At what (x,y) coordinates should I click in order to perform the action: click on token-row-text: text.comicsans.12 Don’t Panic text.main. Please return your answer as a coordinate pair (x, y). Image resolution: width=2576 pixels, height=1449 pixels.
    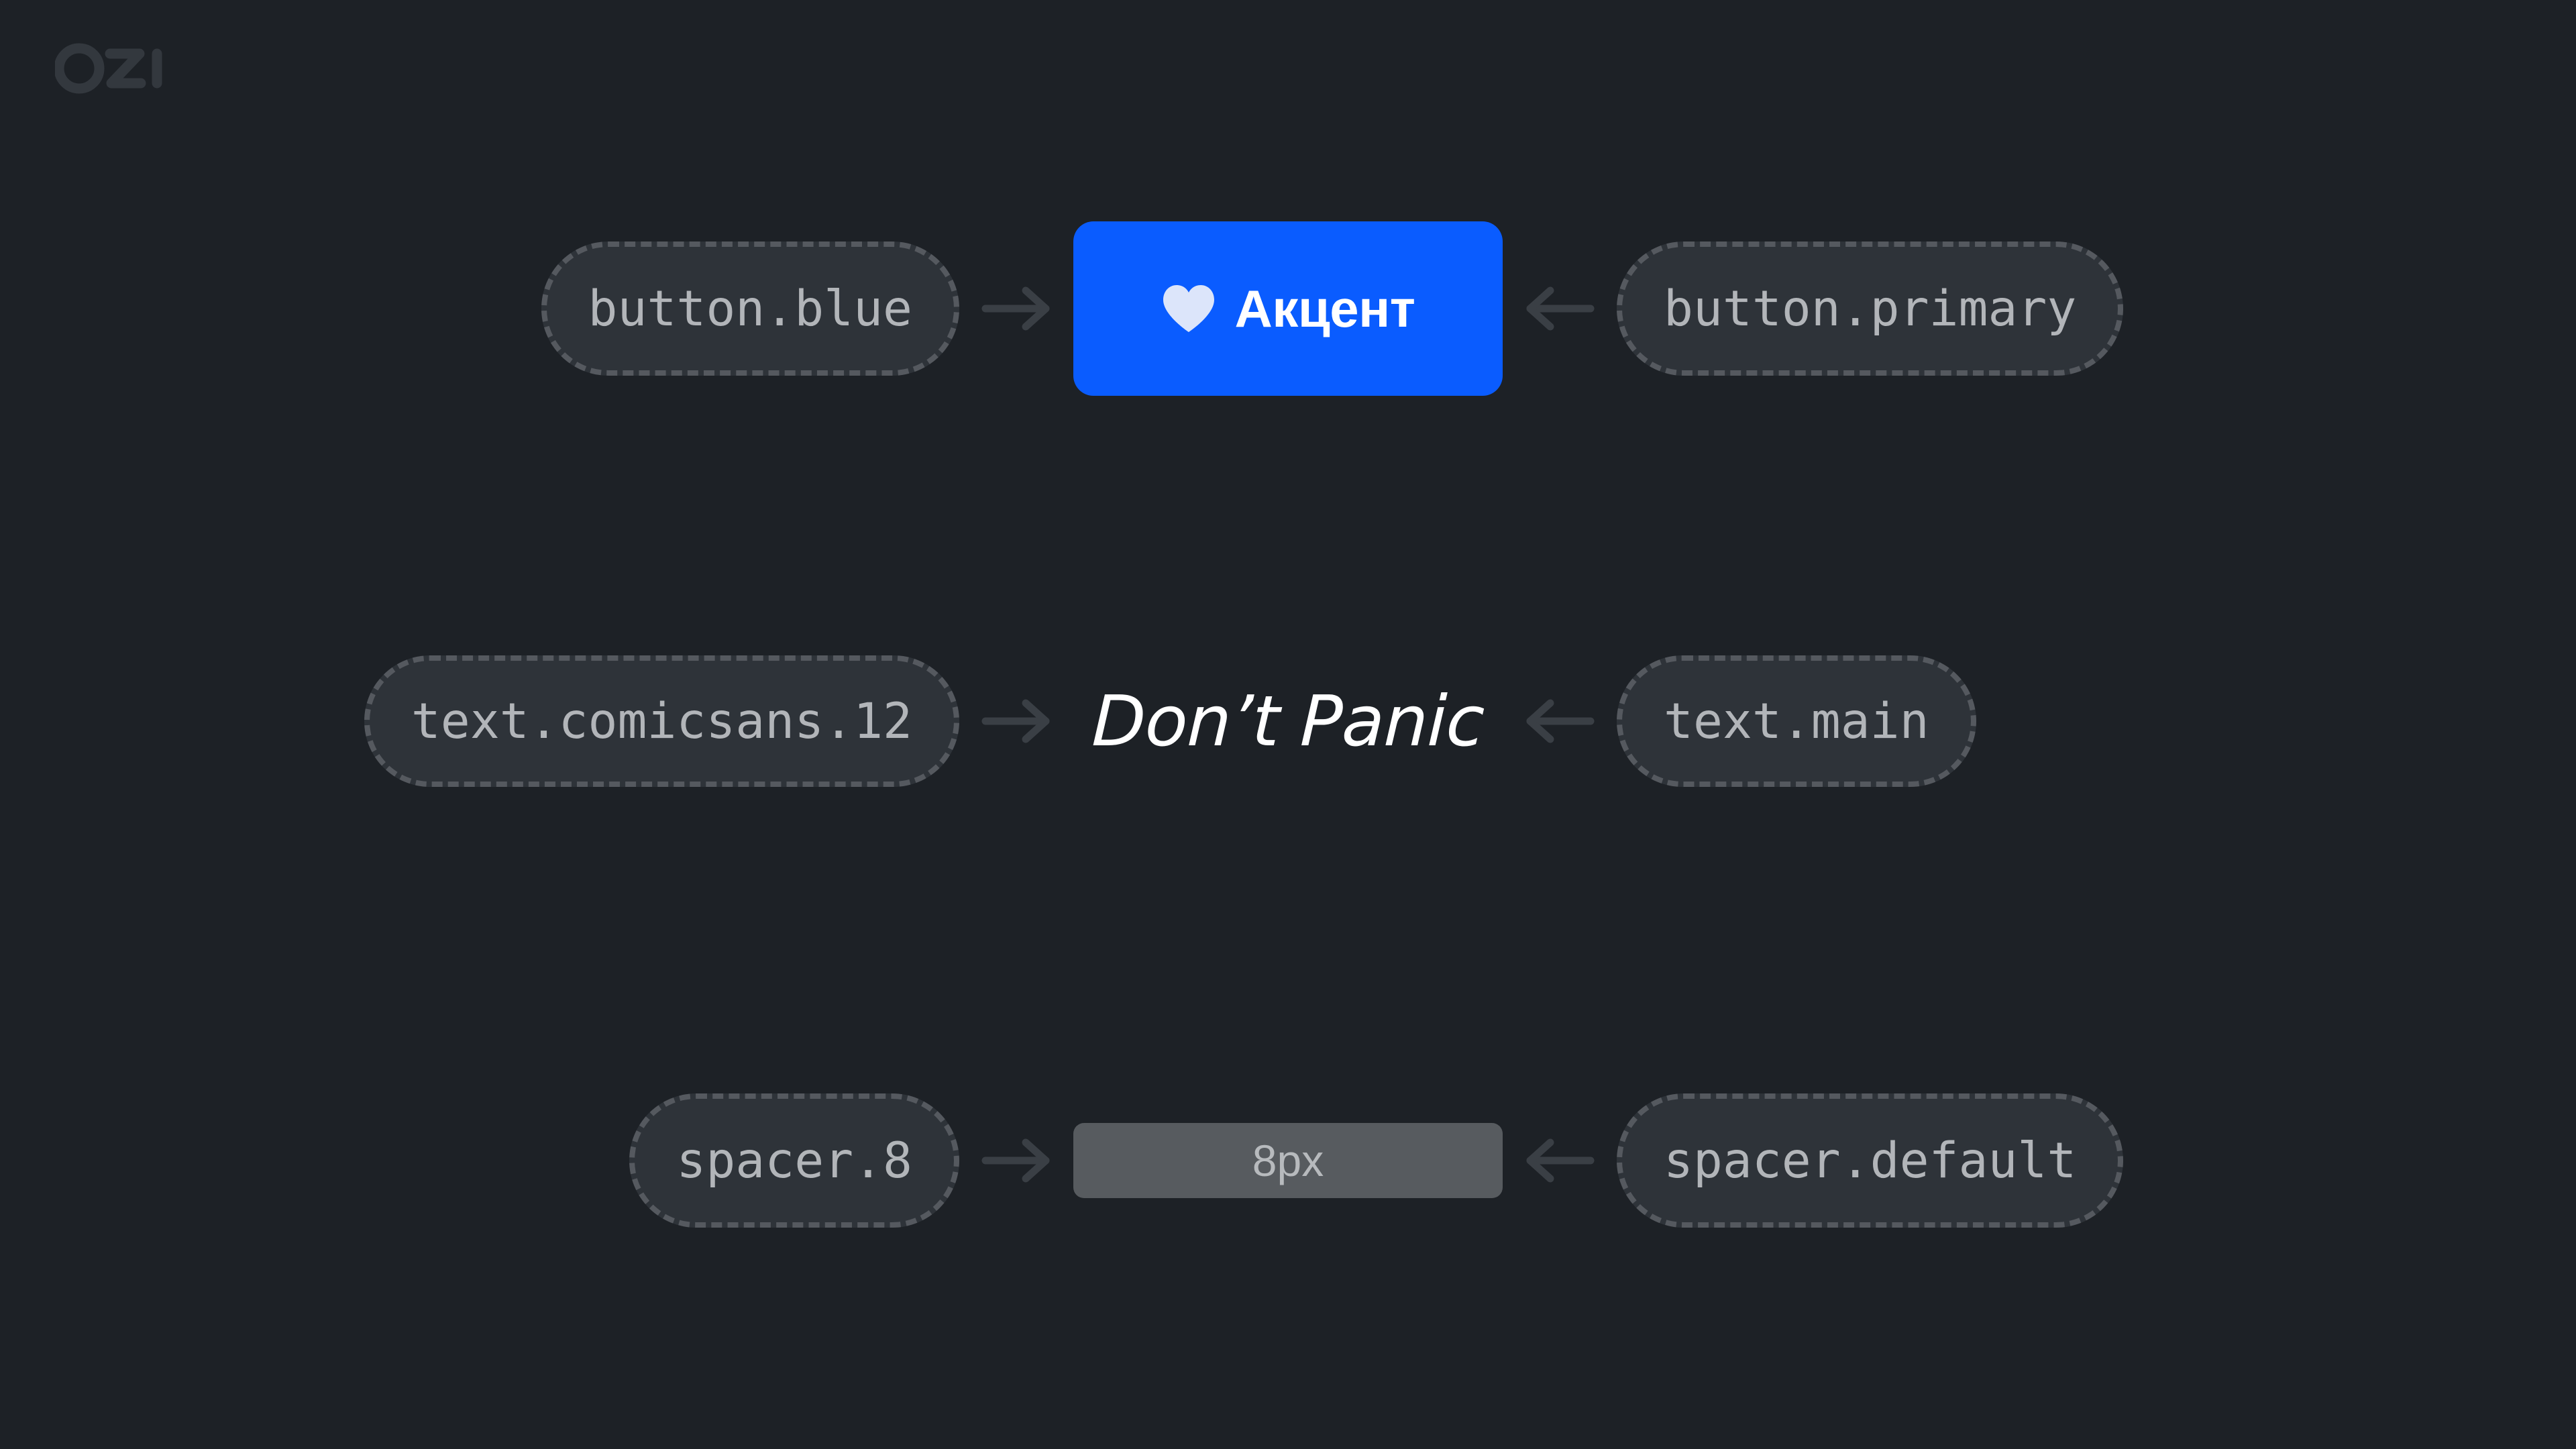
    Looking at the image, I should click on (1288, 721).